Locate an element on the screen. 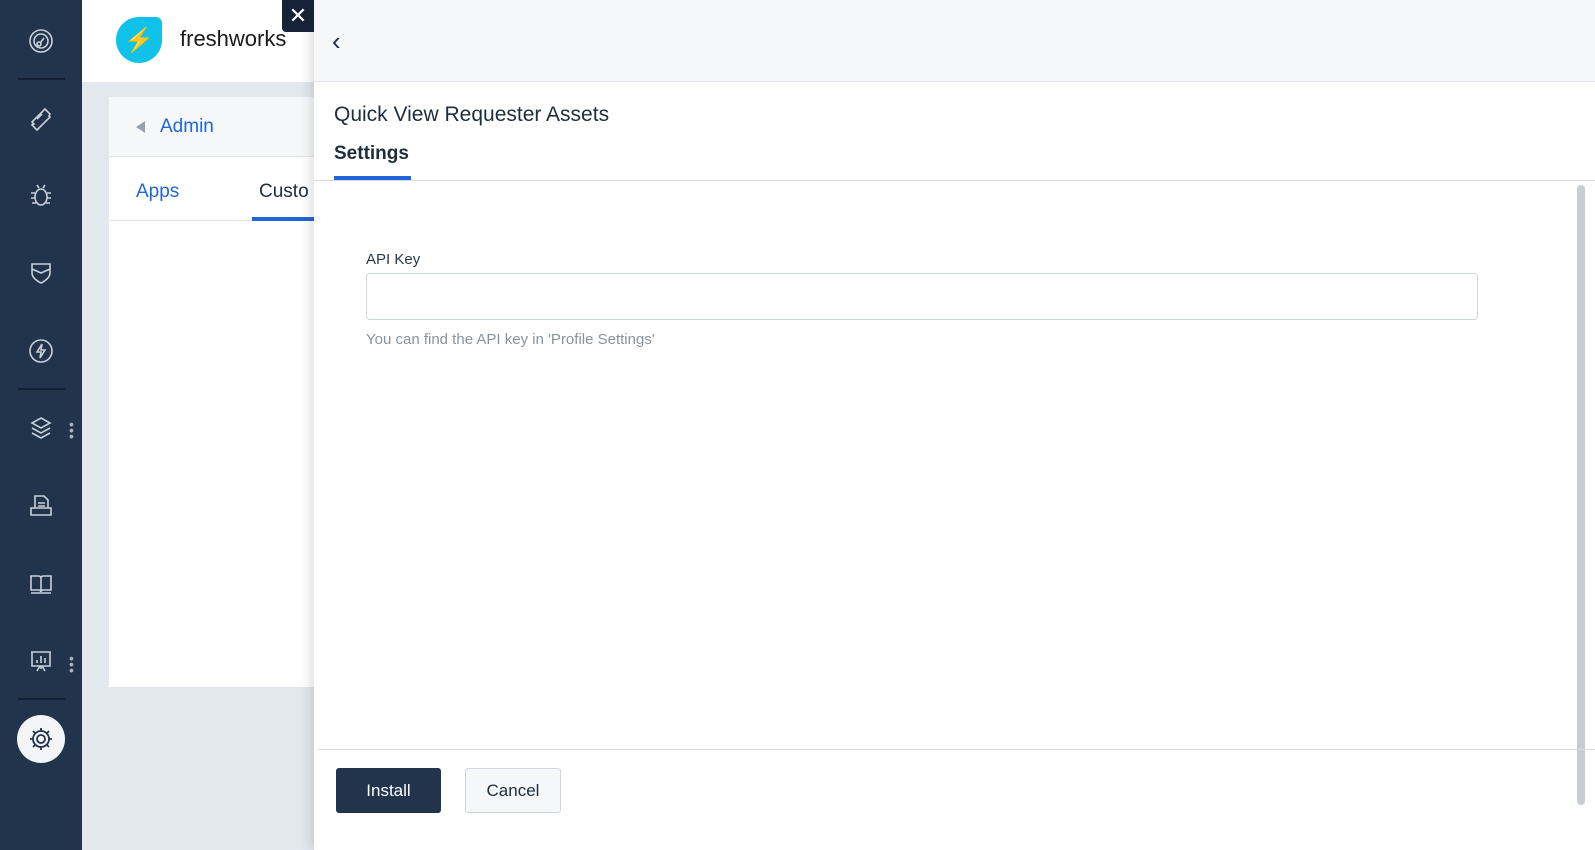 This screenshot has height=850, width=1595. scrollbar is located at coordinates (1581, 495).